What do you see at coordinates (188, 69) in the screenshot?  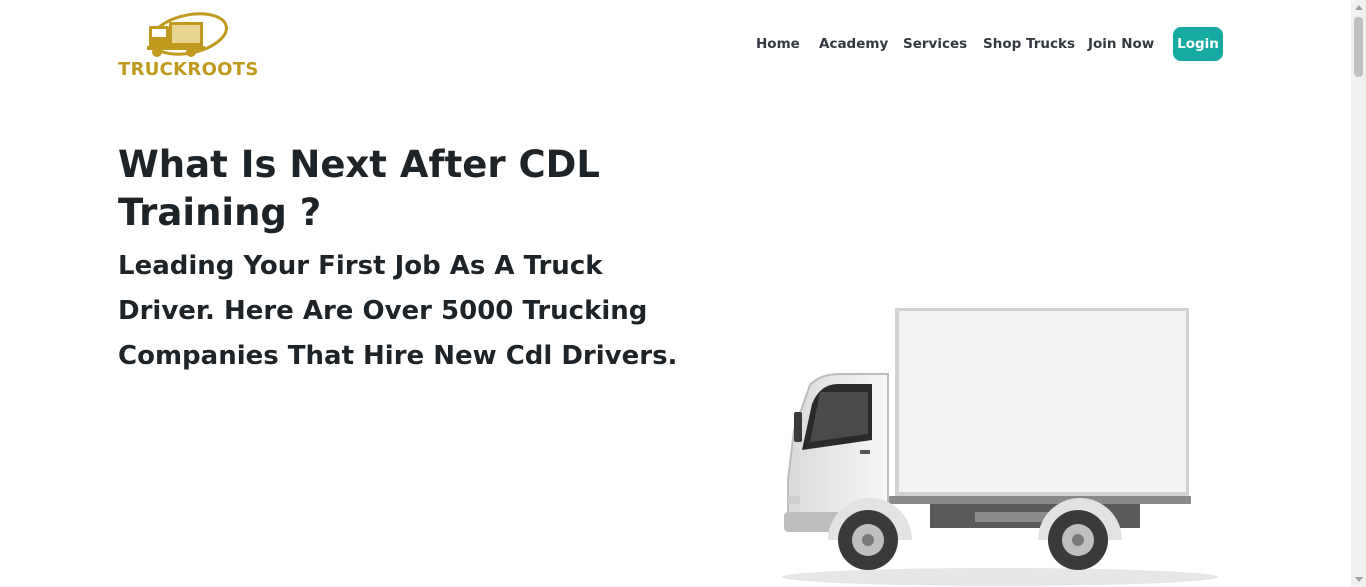 I see `brand-name: TRUCKROOTS` at bounding box center [188, 69].